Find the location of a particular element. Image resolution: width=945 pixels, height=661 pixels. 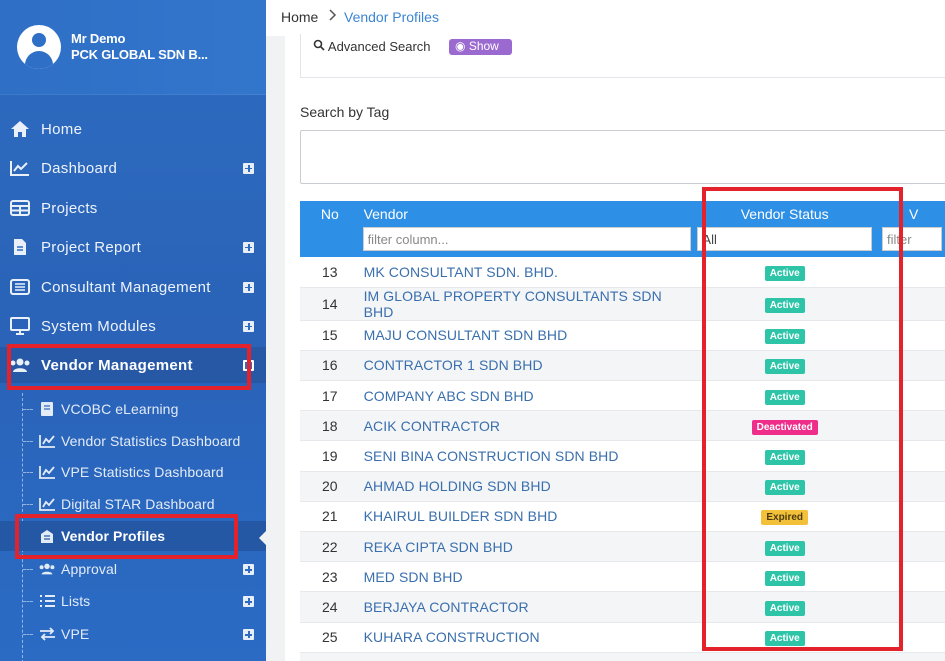

exchange-icon is located at coordinates (47, 634).